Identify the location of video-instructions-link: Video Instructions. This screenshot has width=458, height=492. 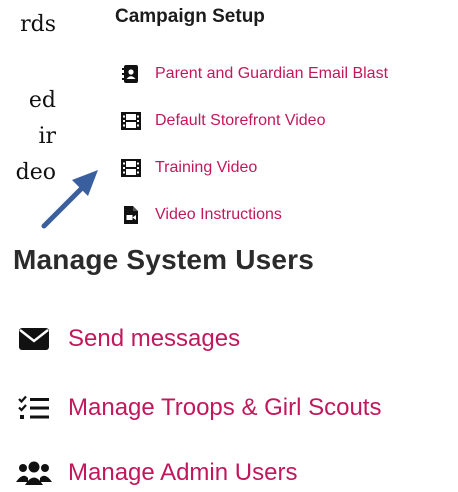
(201, 215).